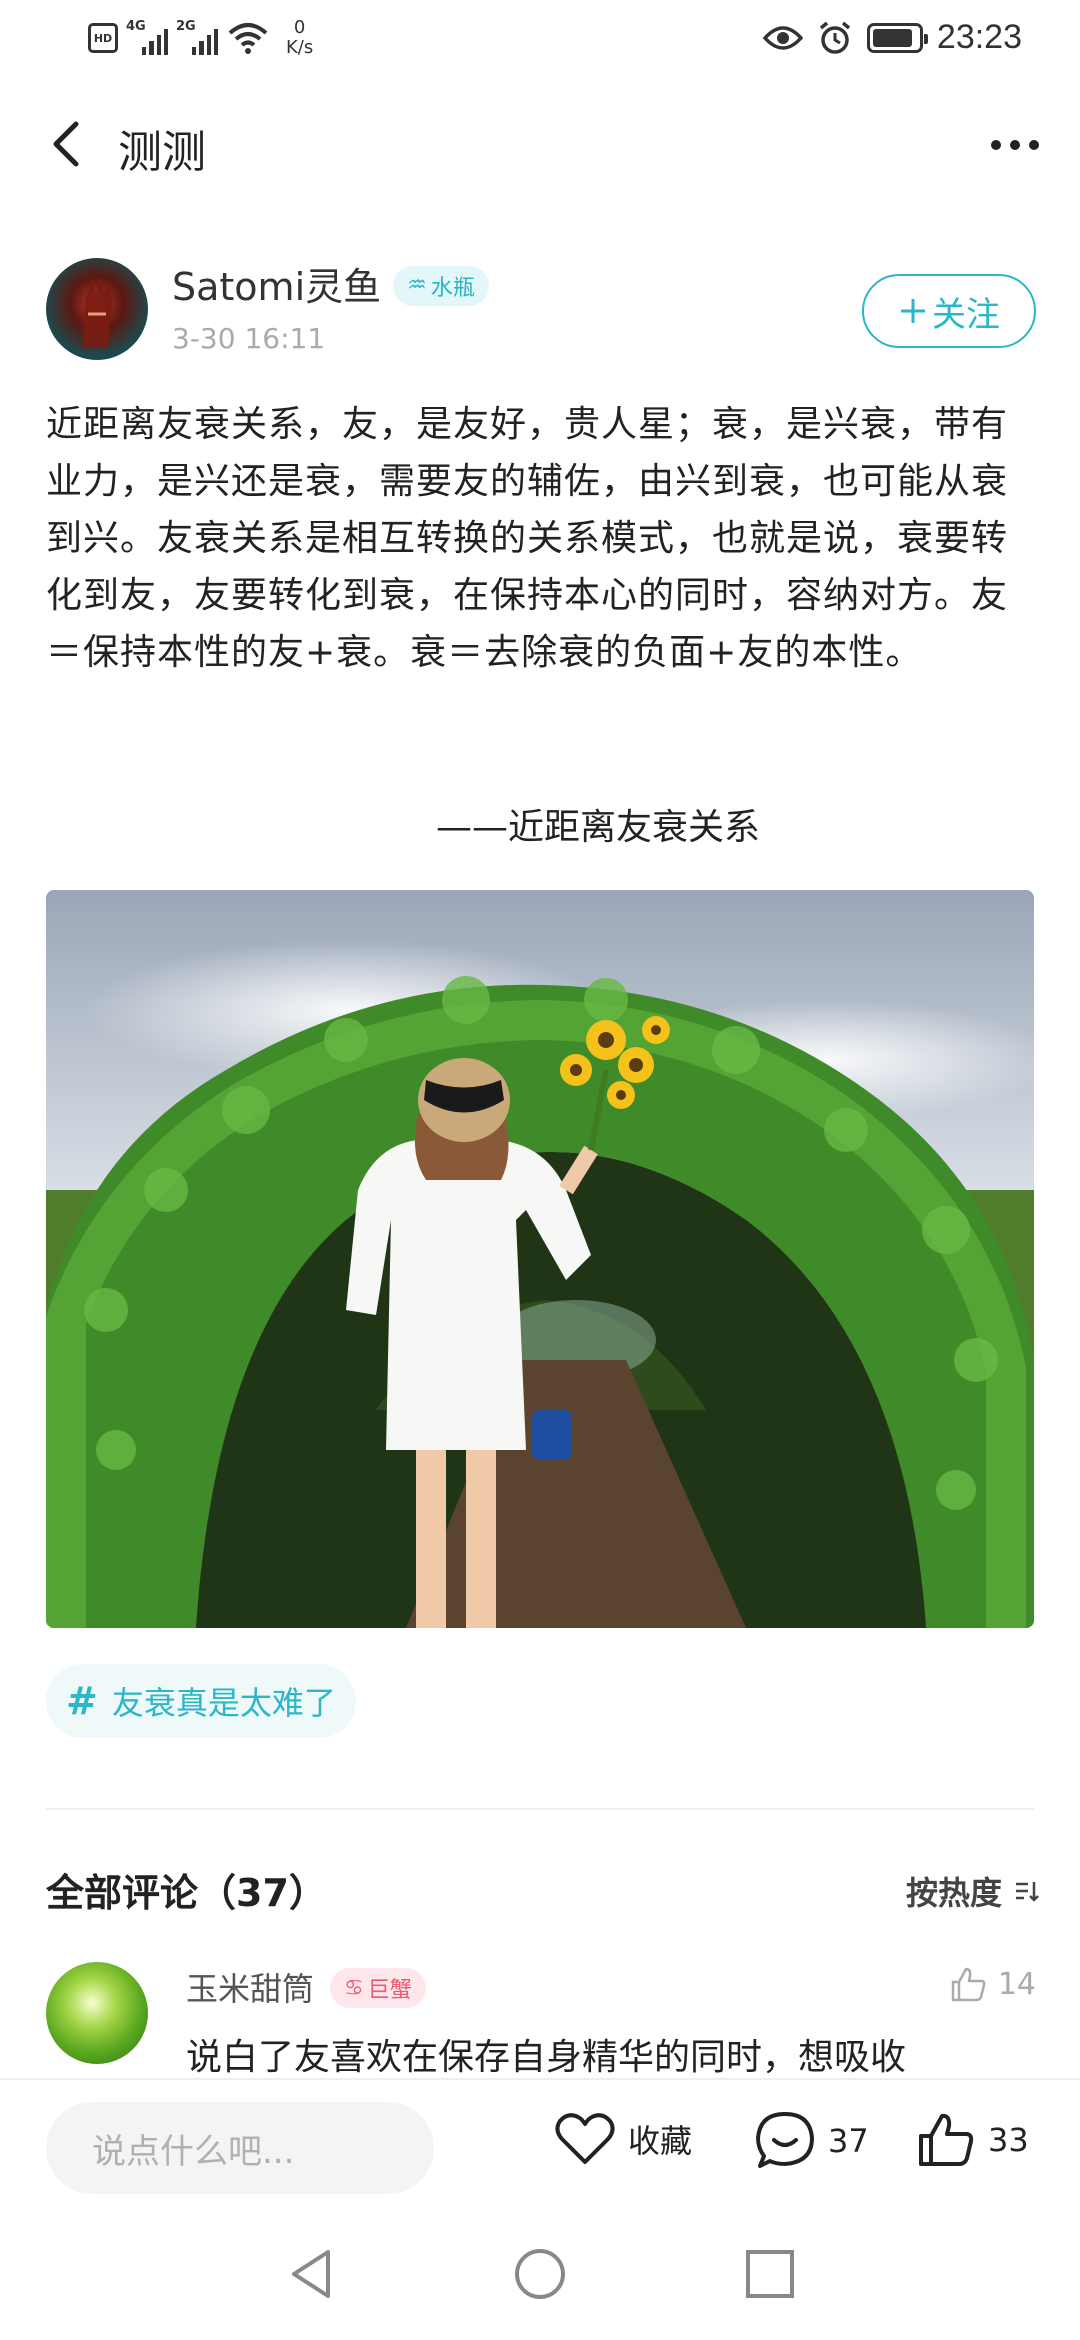 Image resolution: width=1080 pixels, height=2340 pixels. What do you see at coordinates (1016, 1984) in the screenshot?
I see `comment-like-count: 14` at bounding box center [1016, 1984].